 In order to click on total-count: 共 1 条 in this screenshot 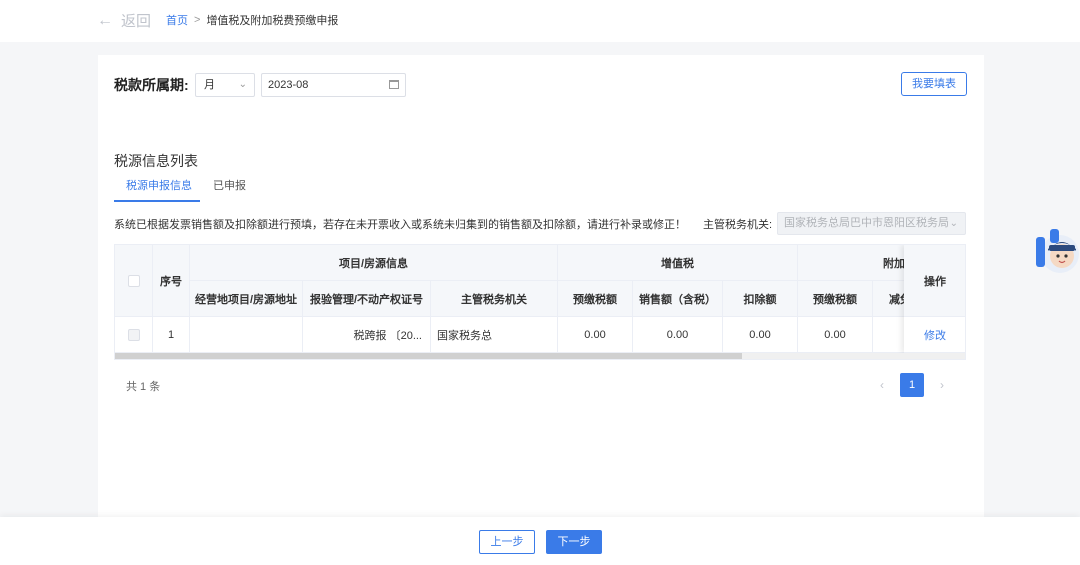, I will do `click(143, 387)`.